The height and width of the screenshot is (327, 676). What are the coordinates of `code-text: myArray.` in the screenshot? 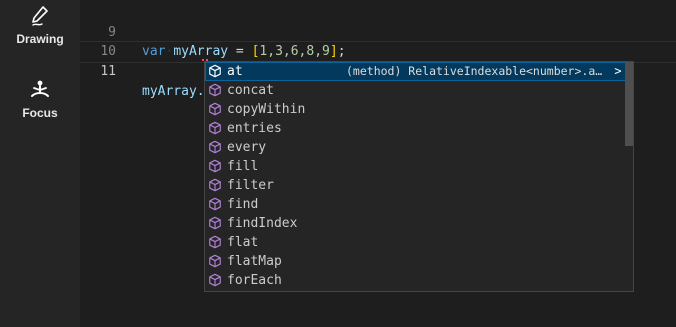 It's located at (175, 92).